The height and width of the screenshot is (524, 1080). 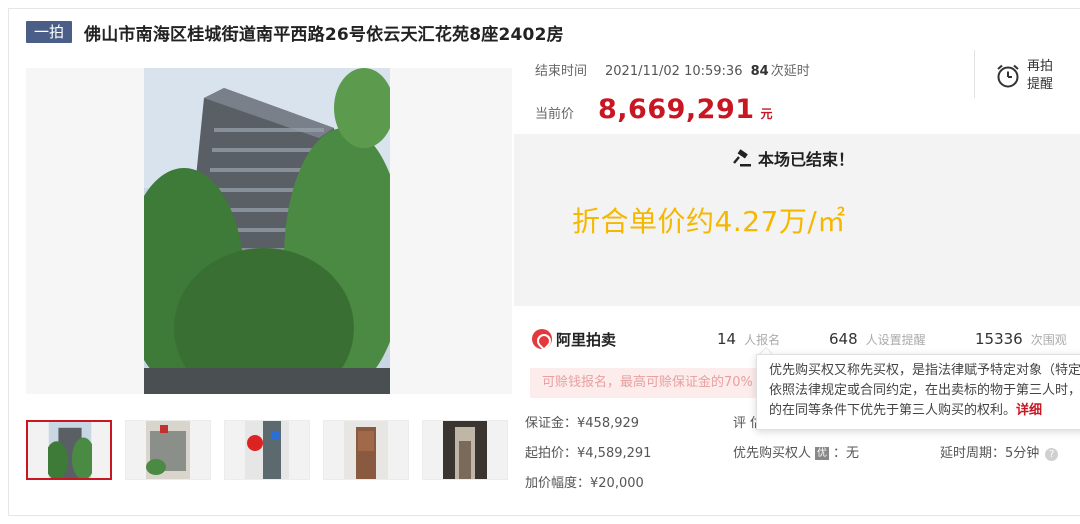 I want to click on auction-ended-text: 本场已结束！, so click(x=806, y=159).